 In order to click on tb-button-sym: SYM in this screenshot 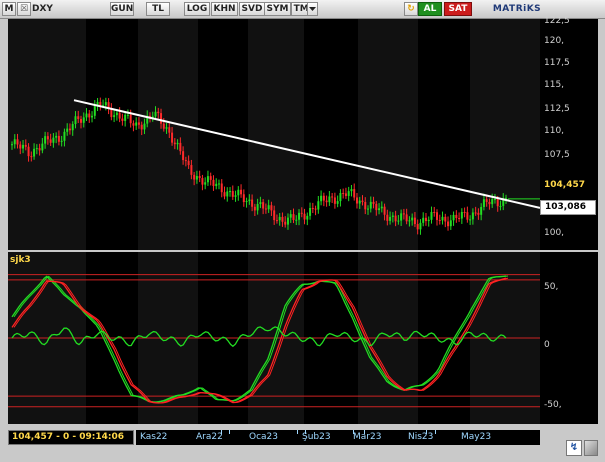, I will do `click(277, 9)`.